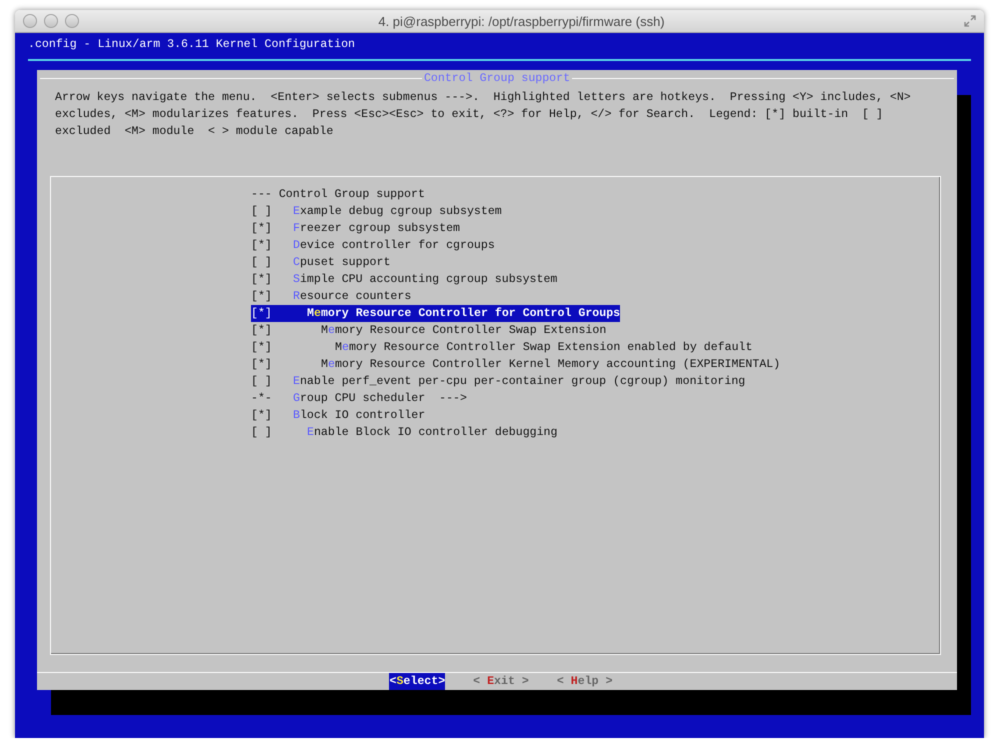  Describe the element at coordinates (483, 98) in the screenshot. I see `help-text: Arrow keys navigate the menu. <Enter> selects submenus --->. Highlighted letters are hotkeys. Pressing <Y> includes, <N>` at that location.